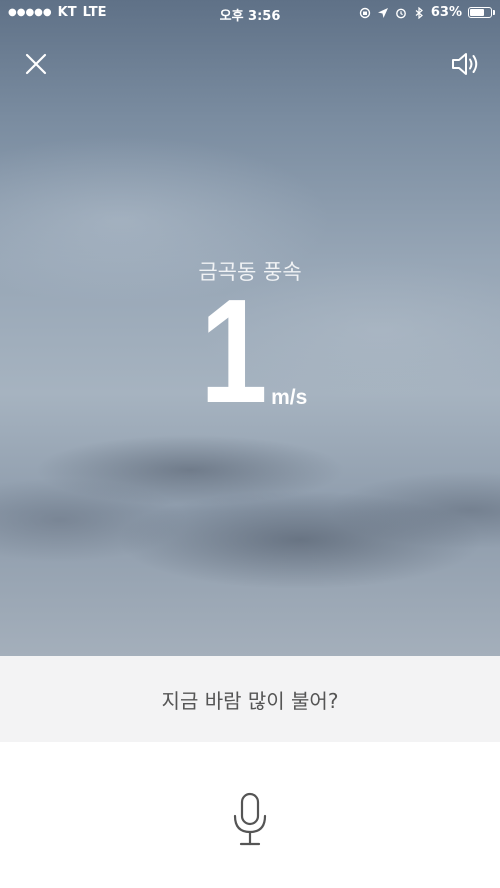  I want to click on speaker-icon, so click(465, 64).